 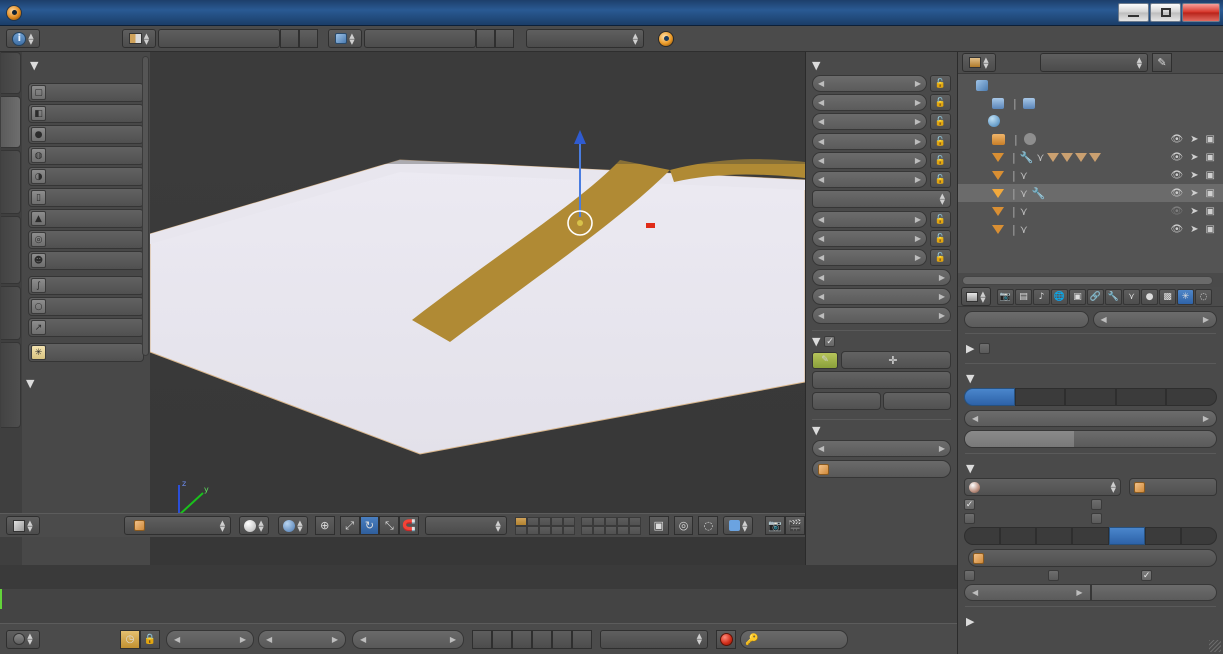 I want to click on frame-end-field: ◀ ▶, so click(x=302, y=639).